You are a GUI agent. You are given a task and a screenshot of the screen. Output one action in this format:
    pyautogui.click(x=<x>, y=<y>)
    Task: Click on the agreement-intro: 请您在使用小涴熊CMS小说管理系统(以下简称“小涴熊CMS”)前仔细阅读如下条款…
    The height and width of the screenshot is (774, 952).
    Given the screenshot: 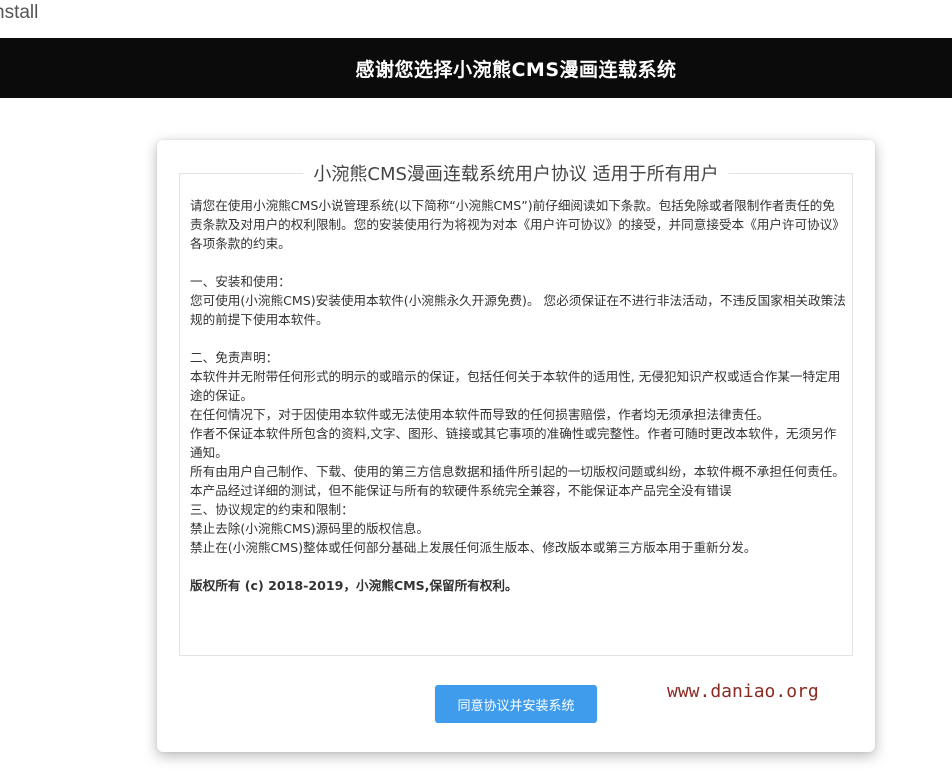 What is the action you would take?
    pyautogui.click(x=517, y=224)
    